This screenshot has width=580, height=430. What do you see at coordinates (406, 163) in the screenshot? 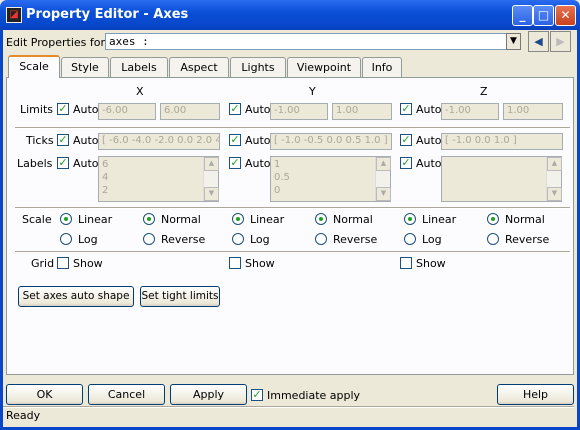
I see `z-labels-auto-checkbox: ✓` at bounding box center [406, 163].